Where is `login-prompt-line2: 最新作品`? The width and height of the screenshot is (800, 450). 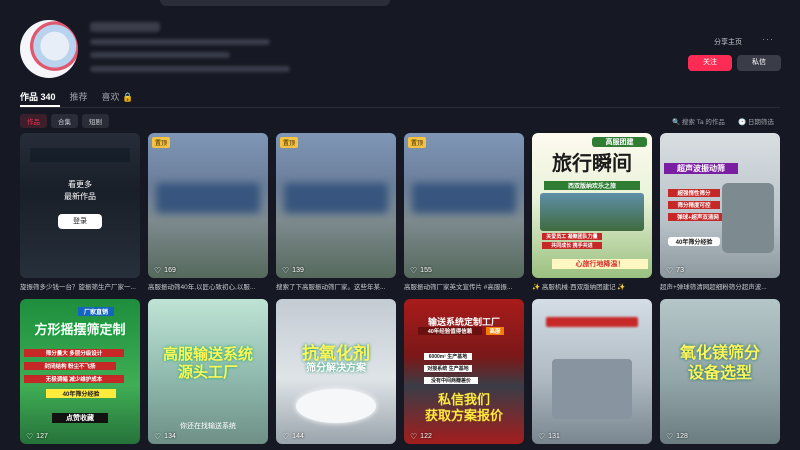 login-prompt-line2: 最新作品 is located at coordinates (80, 196).